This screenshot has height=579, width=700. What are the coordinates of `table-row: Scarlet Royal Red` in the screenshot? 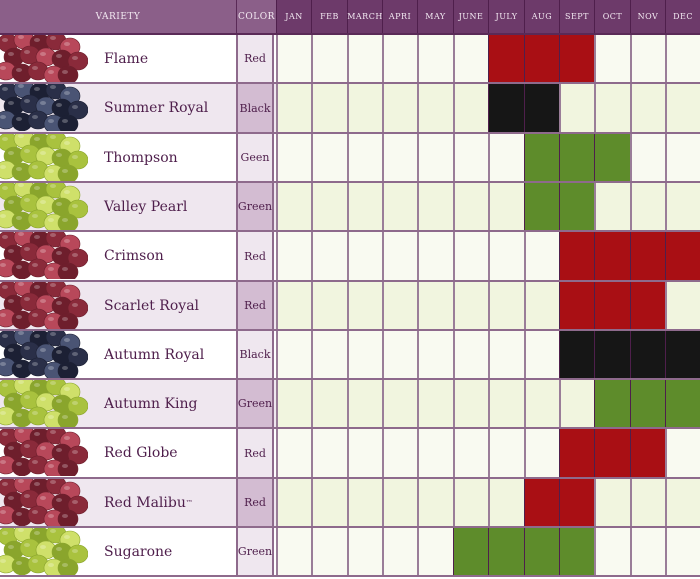 It's located at (350, 304).